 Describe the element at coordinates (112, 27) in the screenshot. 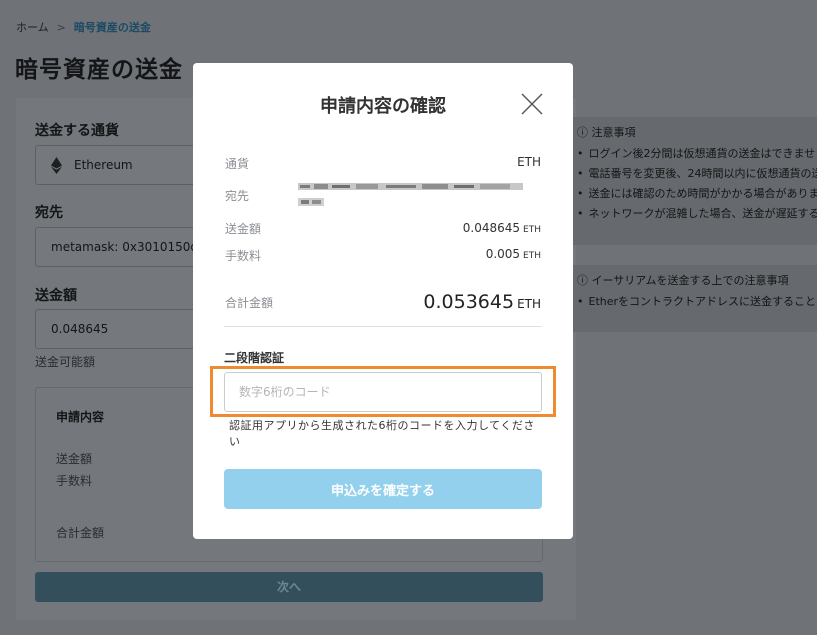

I see `breadcrumb-current: 暗号資産の送金` at that location.